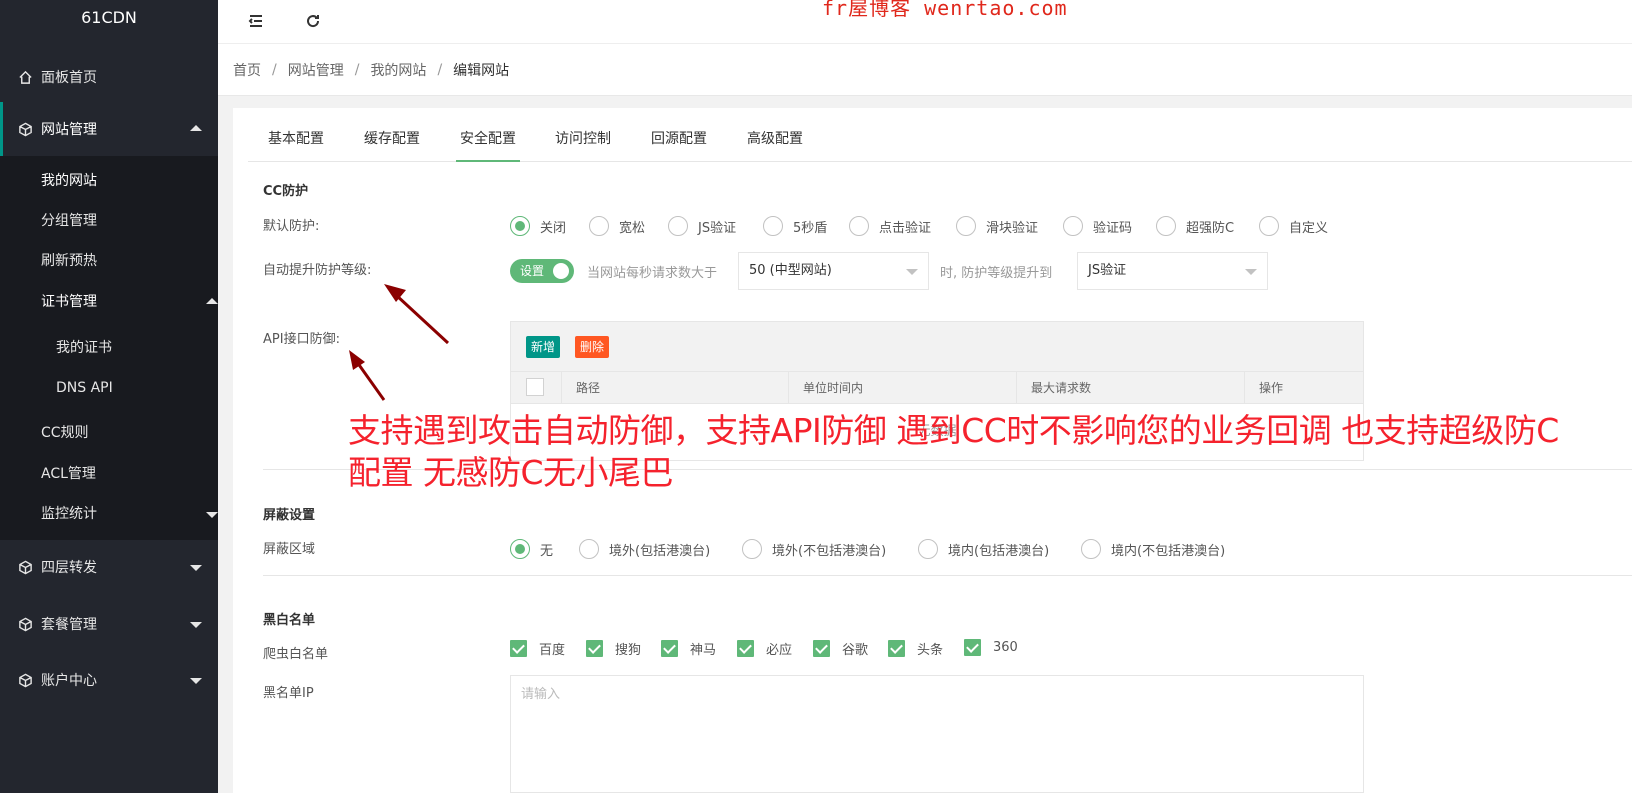 This screenshot has width=1632, height=793. Describe the element at coordinates (196, 625) in the screenshot. I see `caret-down-icon` at that location.